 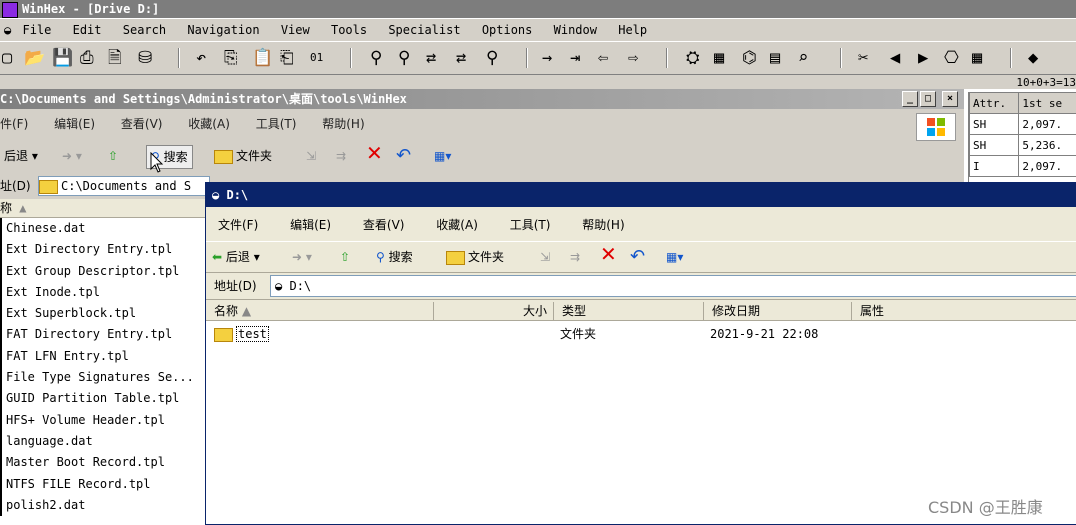 I want to click on new-file-icon: ▢, so click(x=7, y=58).